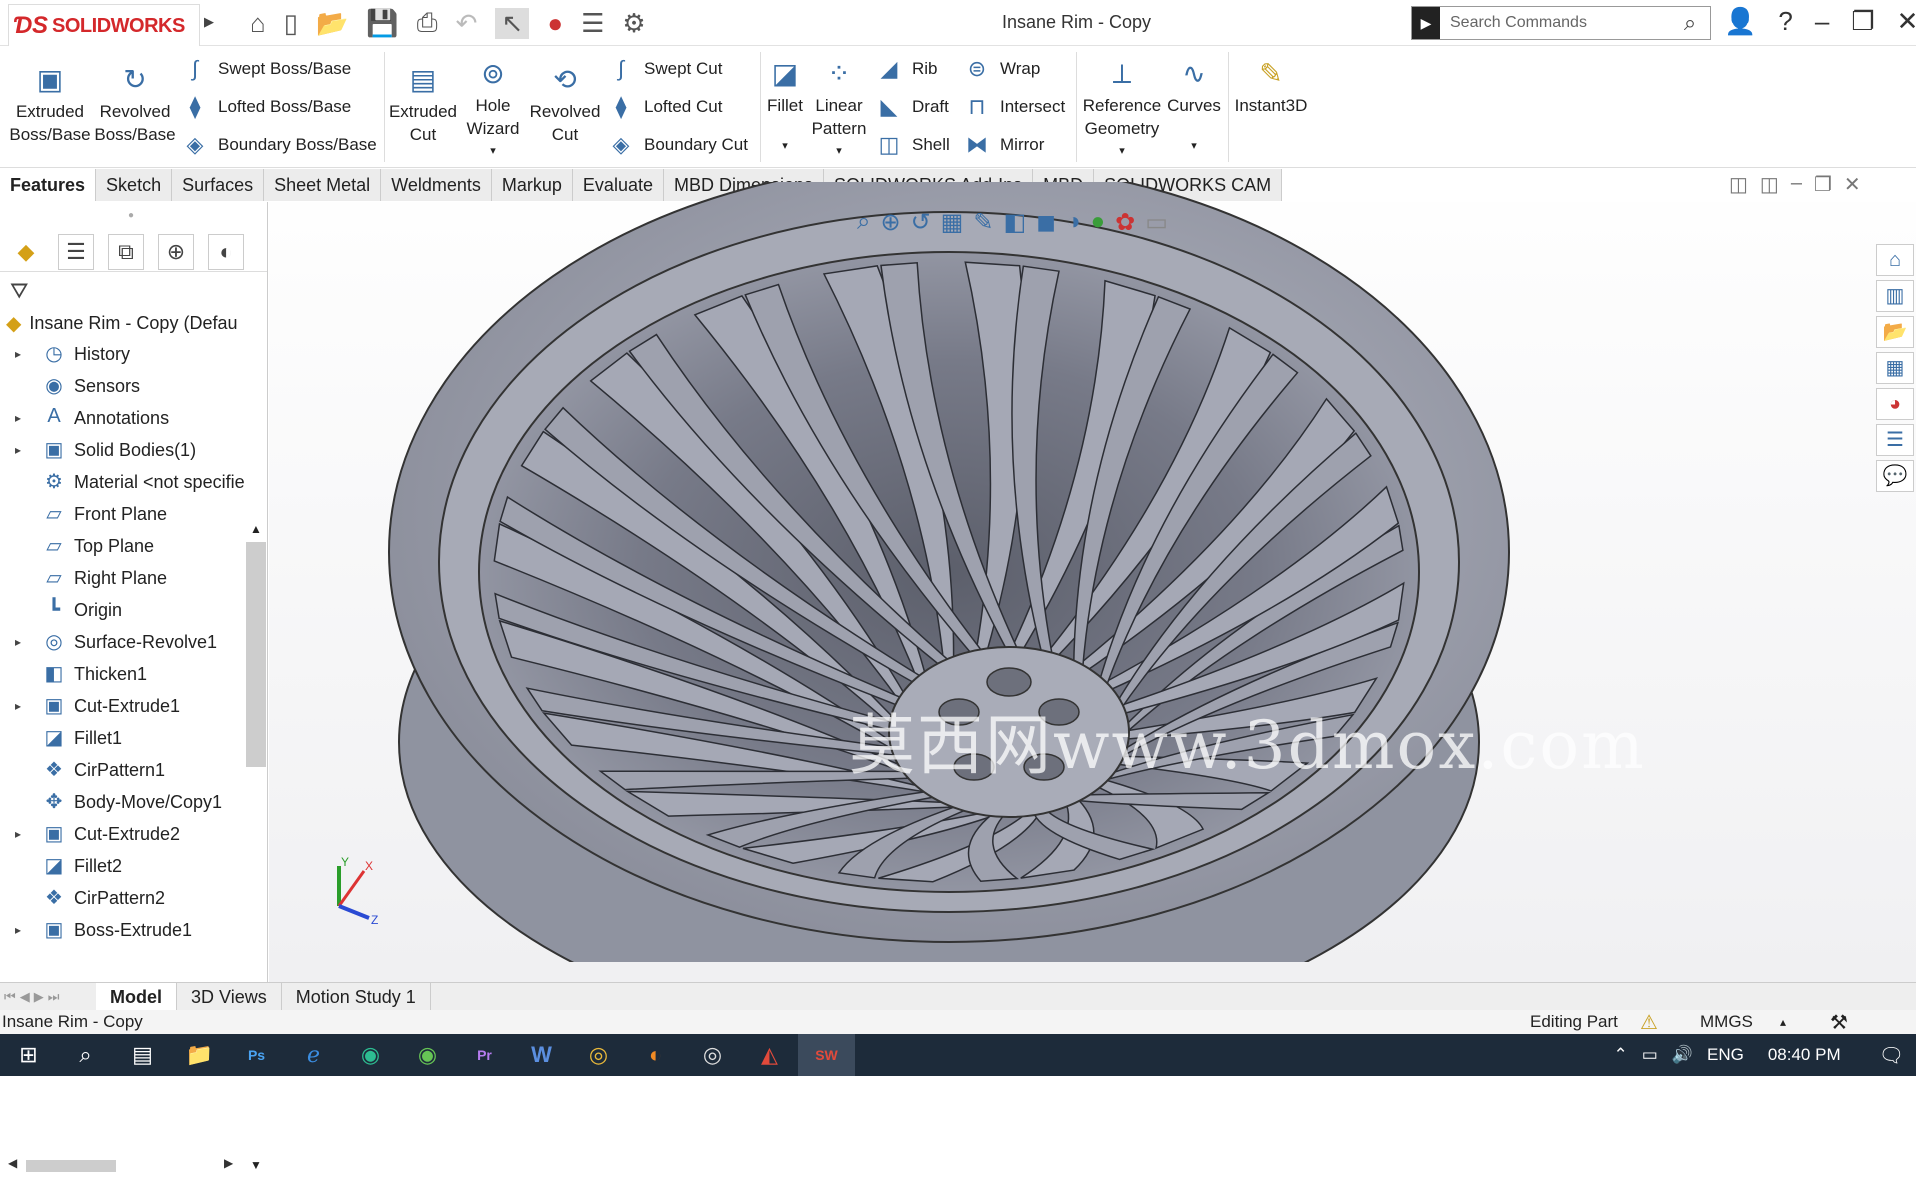  What do you see at coordinates (256, 654) in the screenshot?
I see `scroll-thumb` at bounding box center [256, 654].